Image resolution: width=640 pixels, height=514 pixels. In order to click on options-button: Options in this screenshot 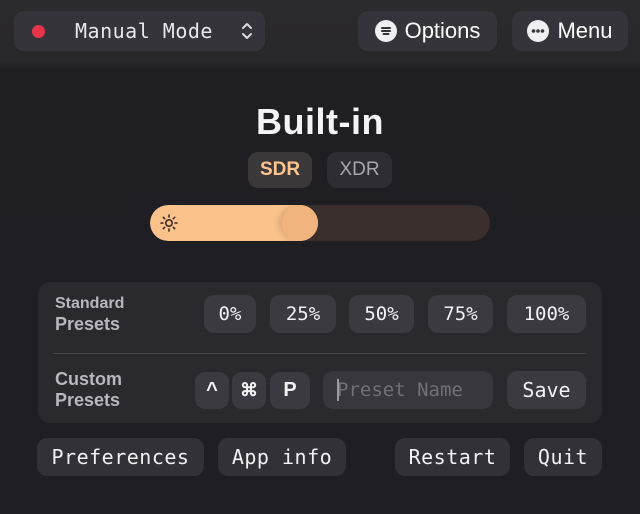, I will do `click(427, 31)`.